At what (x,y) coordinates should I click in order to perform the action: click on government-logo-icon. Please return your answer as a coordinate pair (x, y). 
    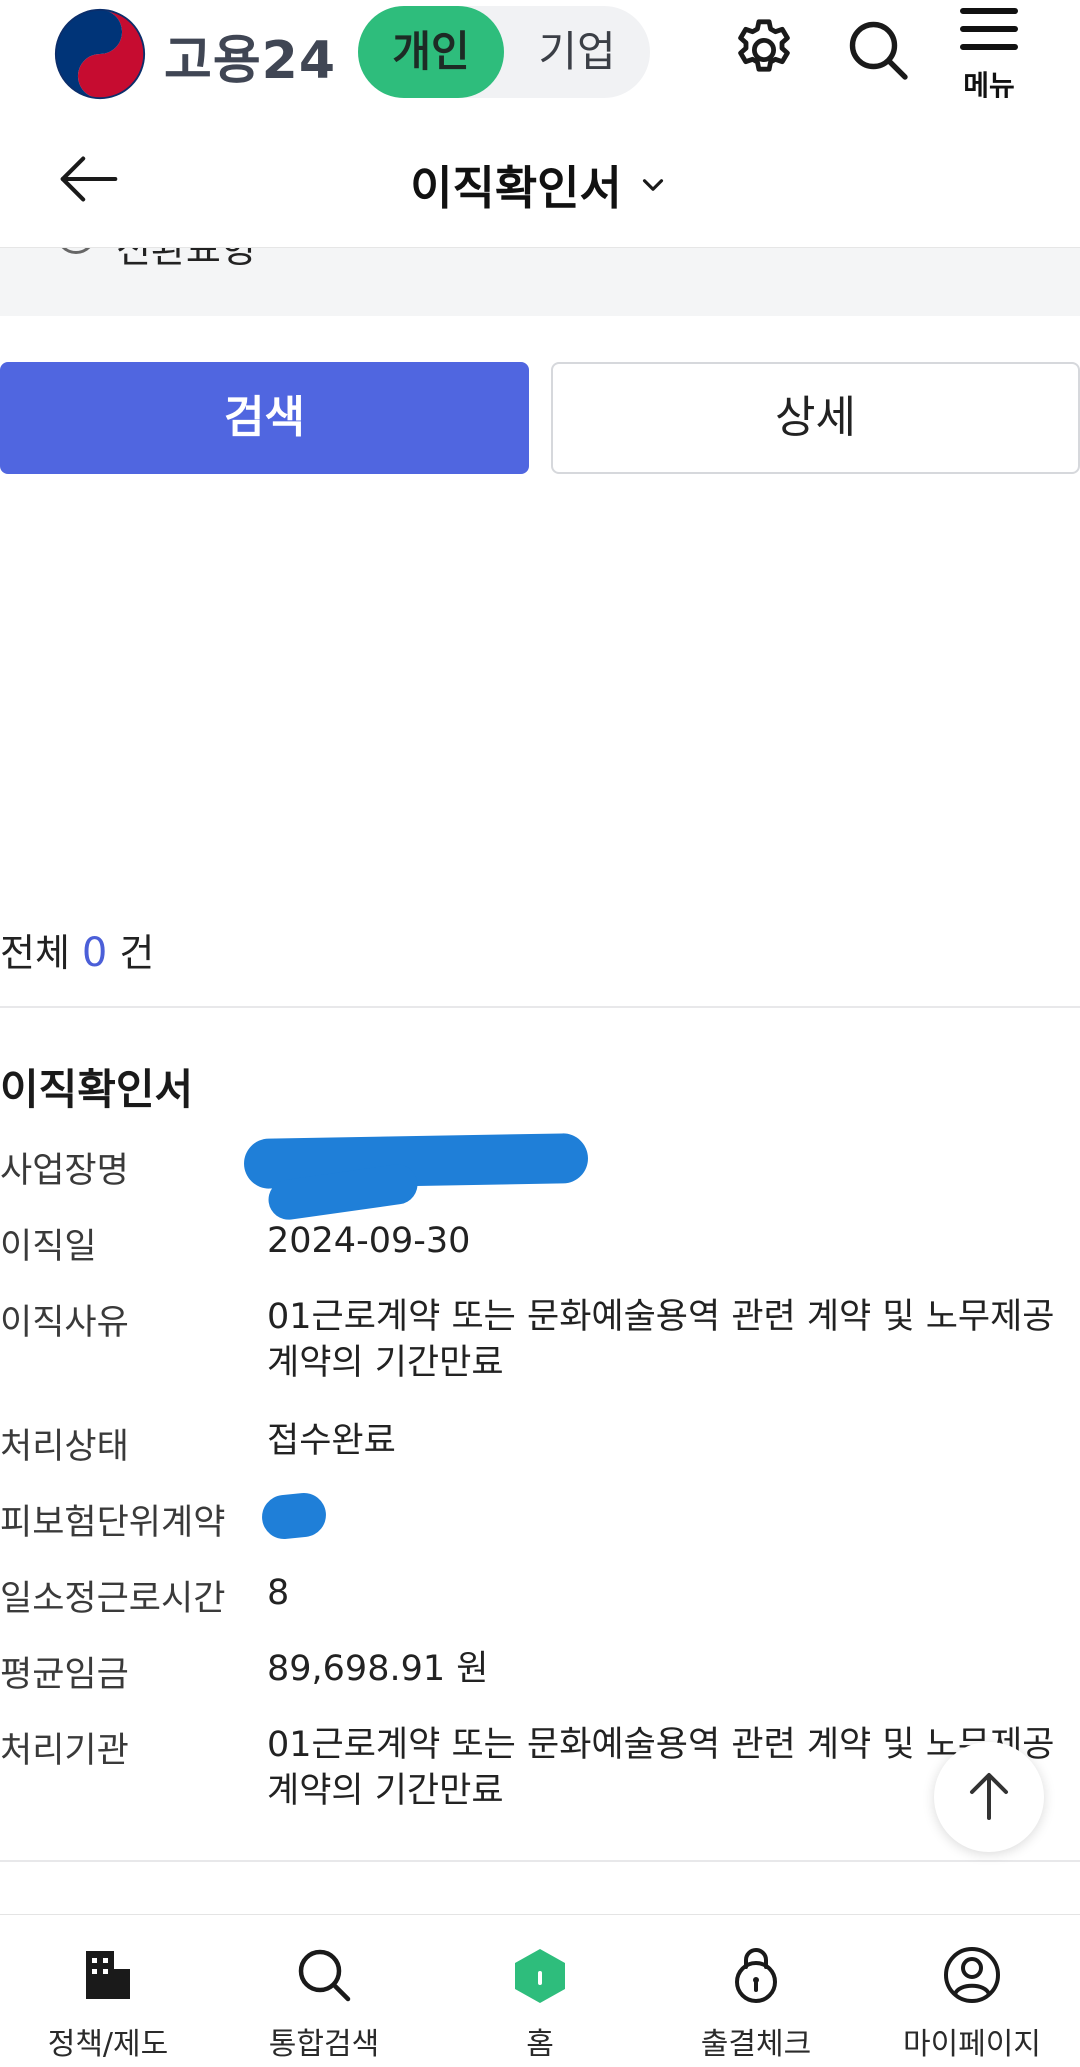
    Looking at the image, I should click on (100, 54).